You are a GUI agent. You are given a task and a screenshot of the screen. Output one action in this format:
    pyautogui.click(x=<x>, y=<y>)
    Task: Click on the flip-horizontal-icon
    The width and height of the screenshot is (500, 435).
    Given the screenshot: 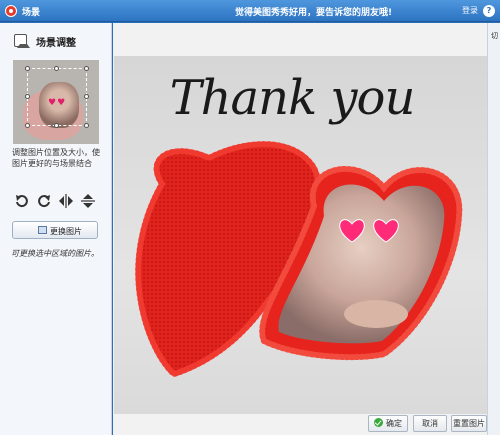 What is the action you would take?
    pyautogui.click(x=66, y=201)
    